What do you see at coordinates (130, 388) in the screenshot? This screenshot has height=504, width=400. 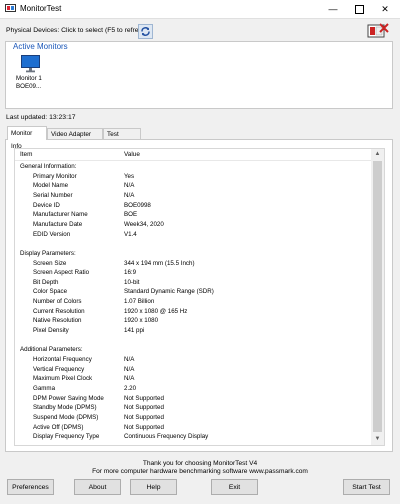 I see `list-cell-value: 2.20` at bounding box center [130, 388].